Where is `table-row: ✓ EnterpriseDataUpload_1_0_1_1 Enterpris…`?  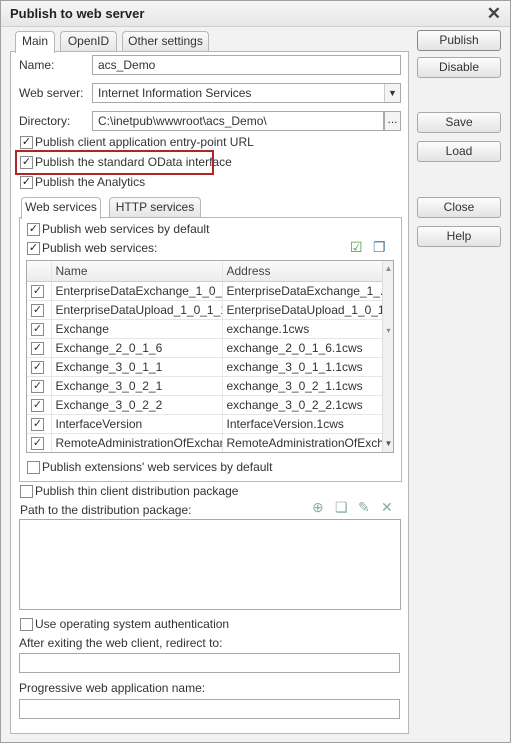 table-row: ✓ EnterpriseDataUpload_1_0_1_1 Enterpris… is located at coordinates (205, 310).